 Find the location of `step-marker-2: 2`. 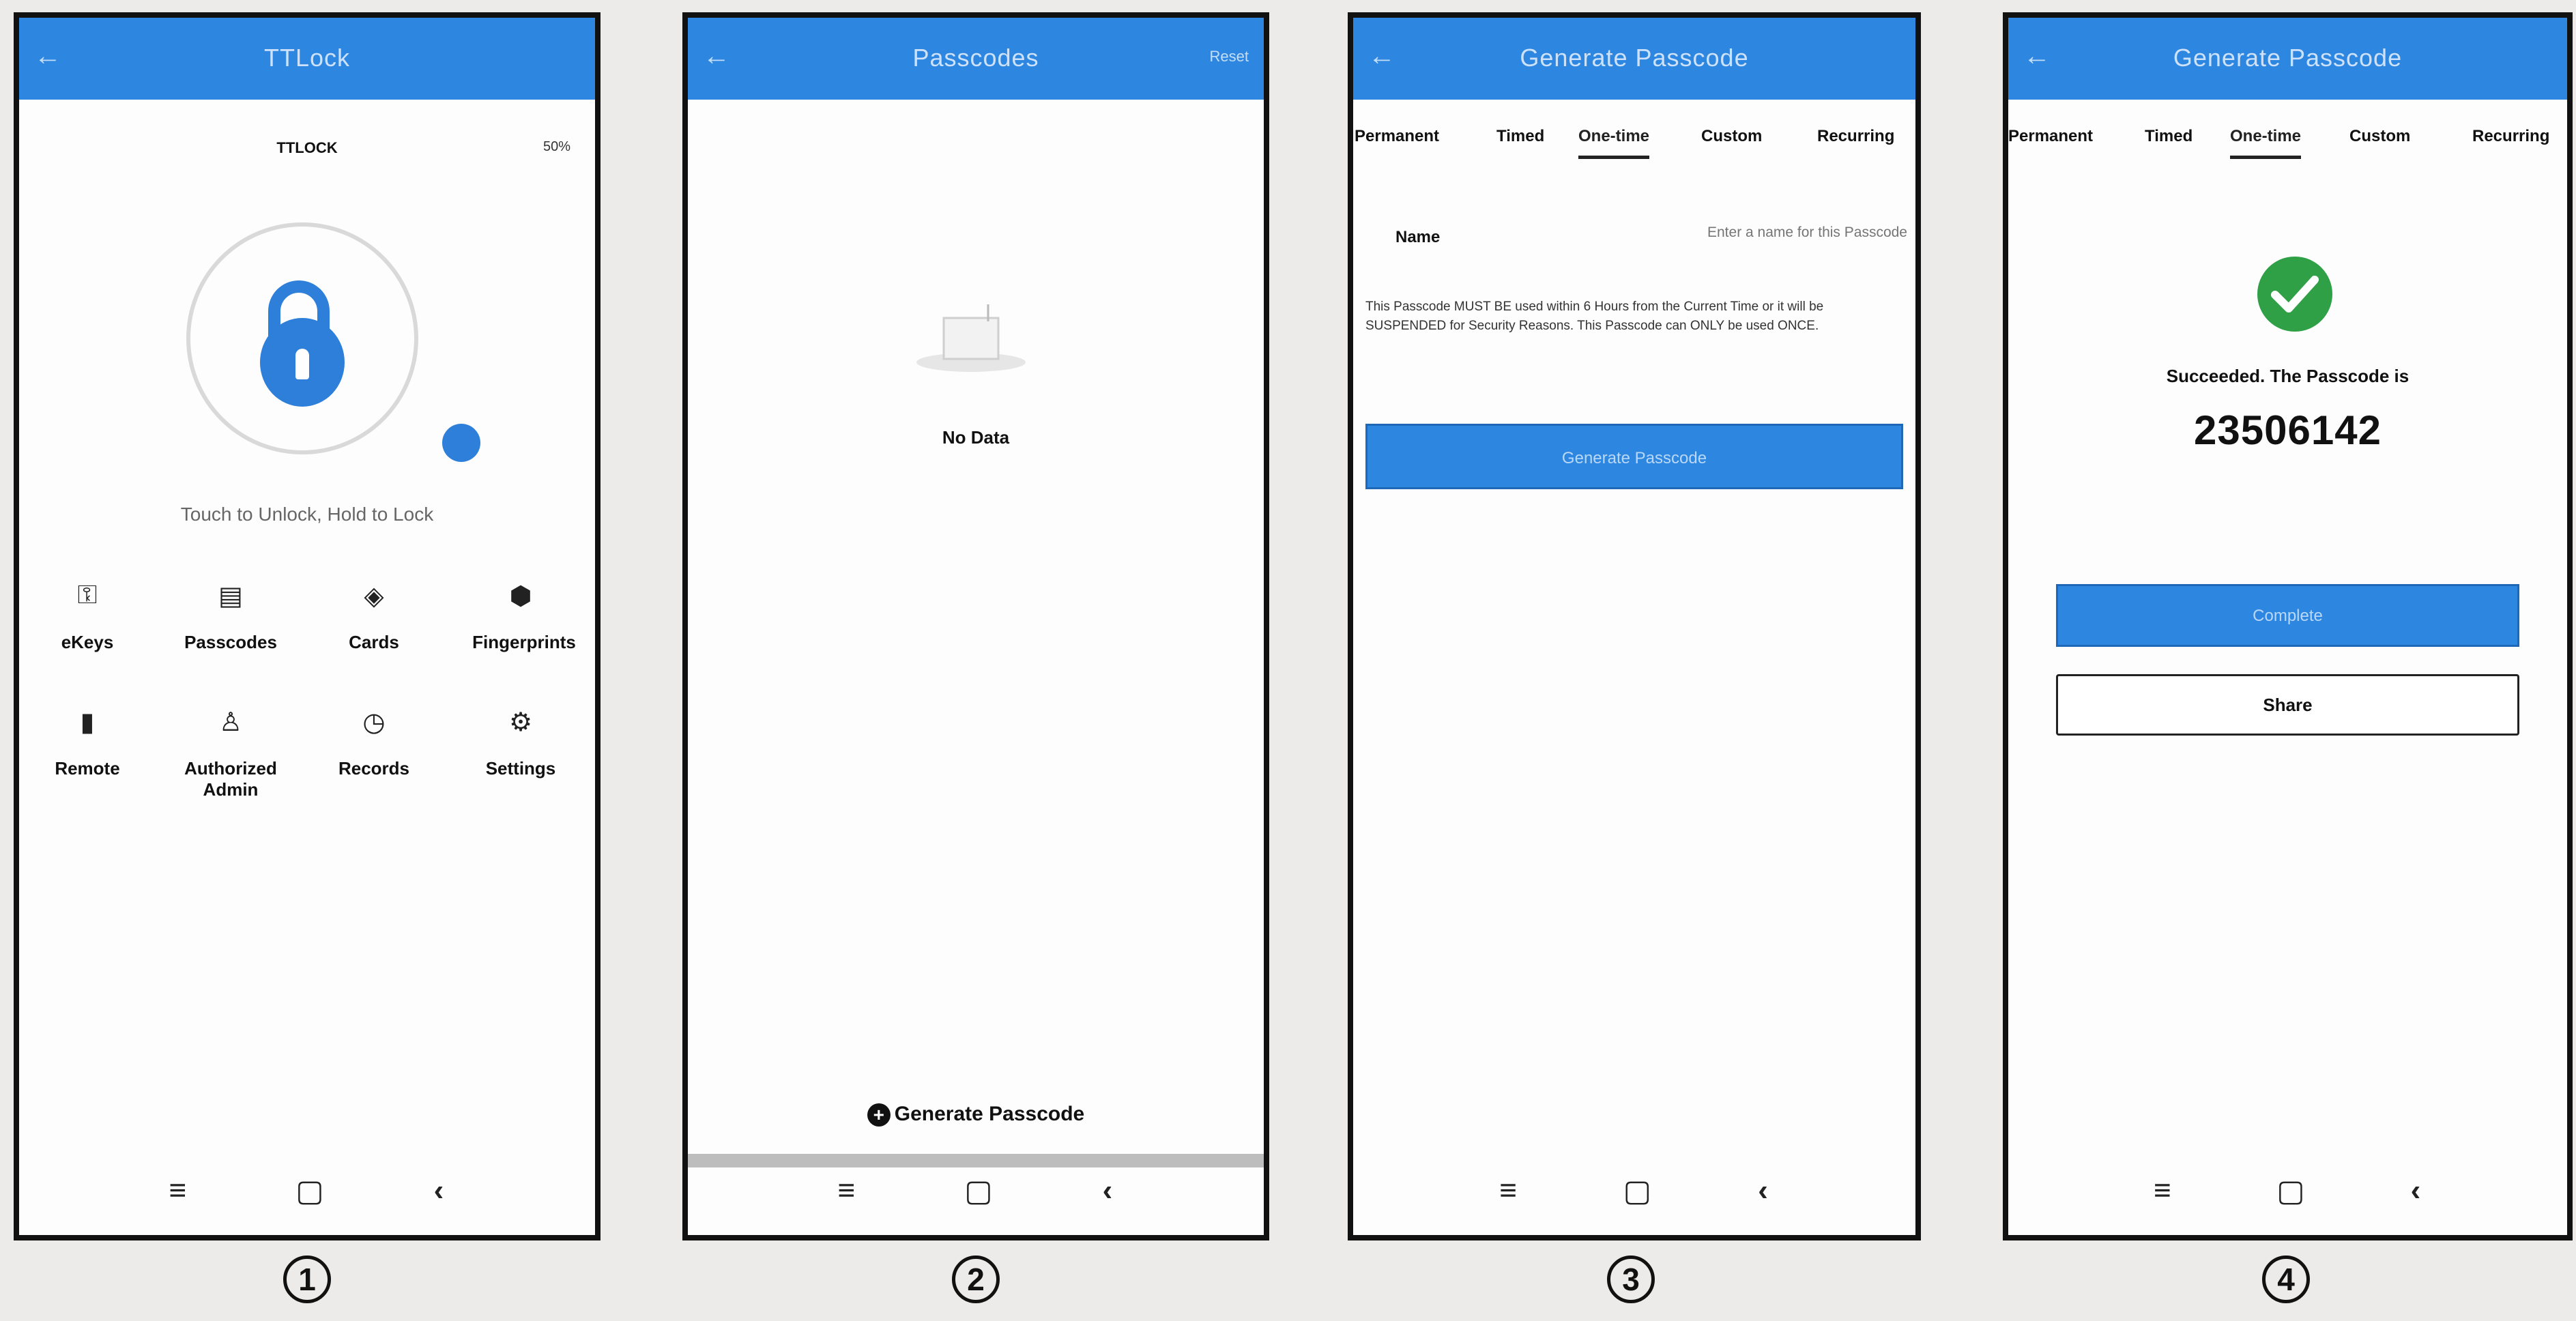

step-marker-2: 2 is located at coordinates (976, 1279).